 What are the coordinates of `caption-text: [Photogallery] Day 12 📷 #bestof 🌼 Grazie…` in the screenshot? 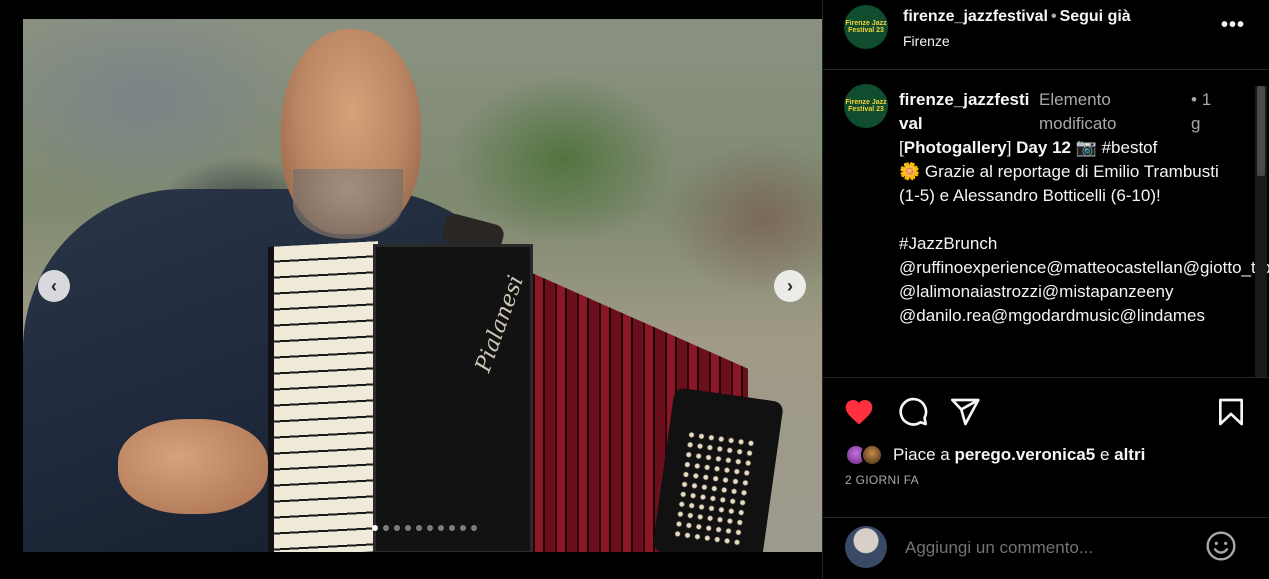 It's located at (1084, 232).